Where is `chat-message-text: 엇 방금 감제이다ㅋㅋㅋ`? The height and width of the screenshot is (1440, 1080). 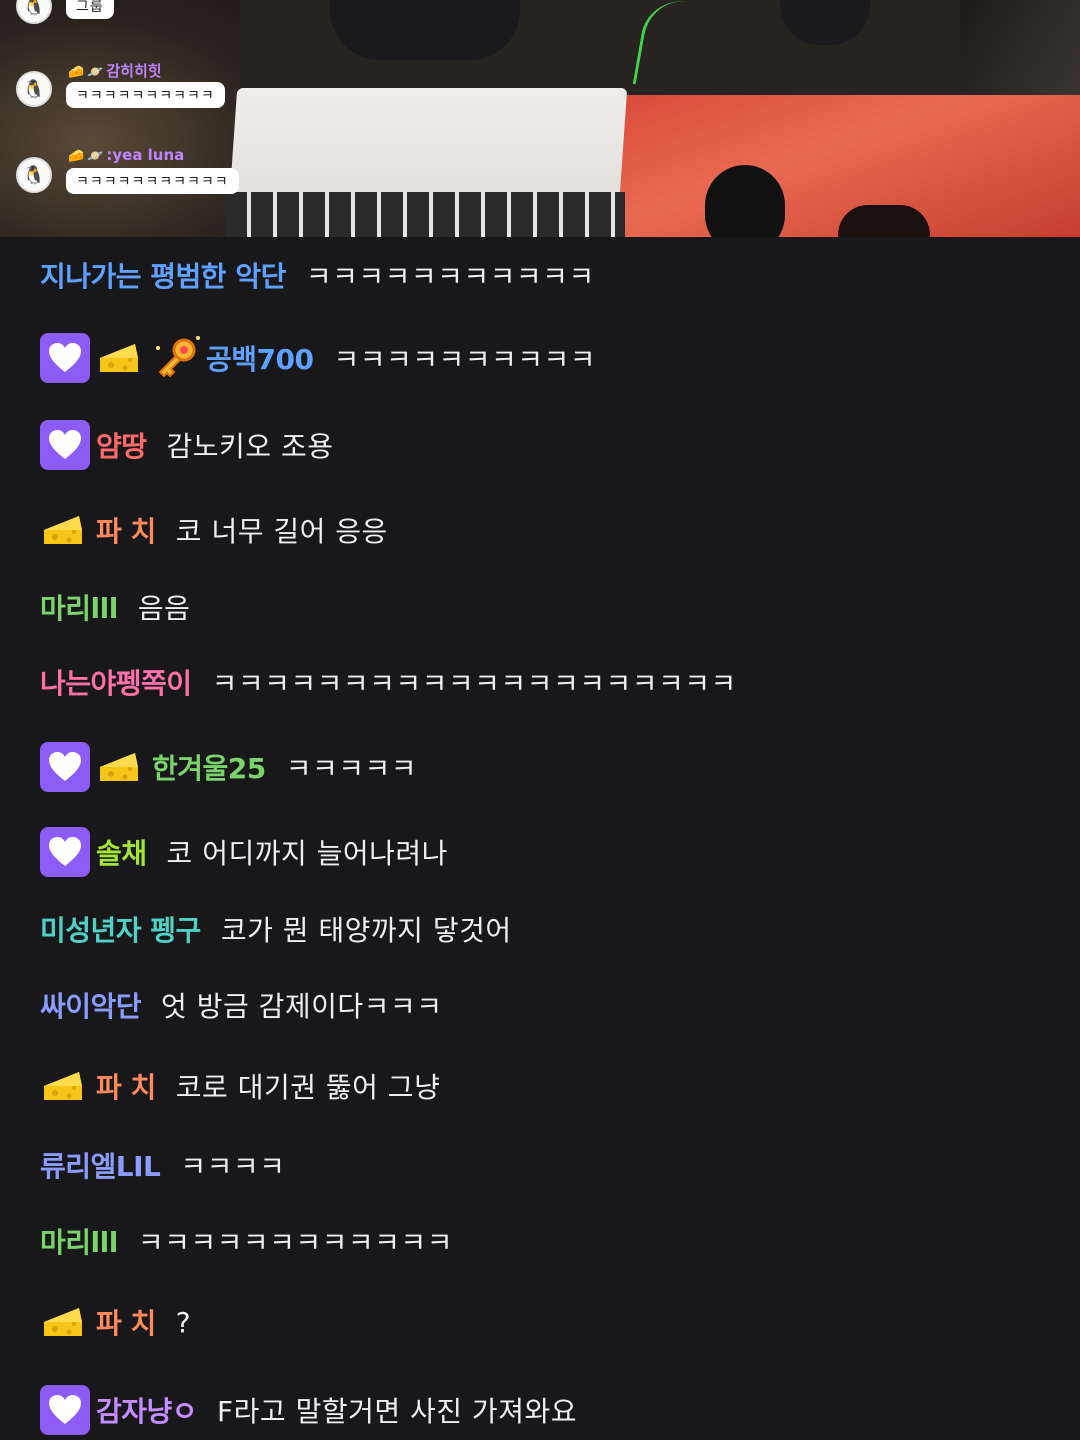 chat-message-text: 엇 방금 감제이다ㅋㅋㅋ is located at coordinates (302, 1006).